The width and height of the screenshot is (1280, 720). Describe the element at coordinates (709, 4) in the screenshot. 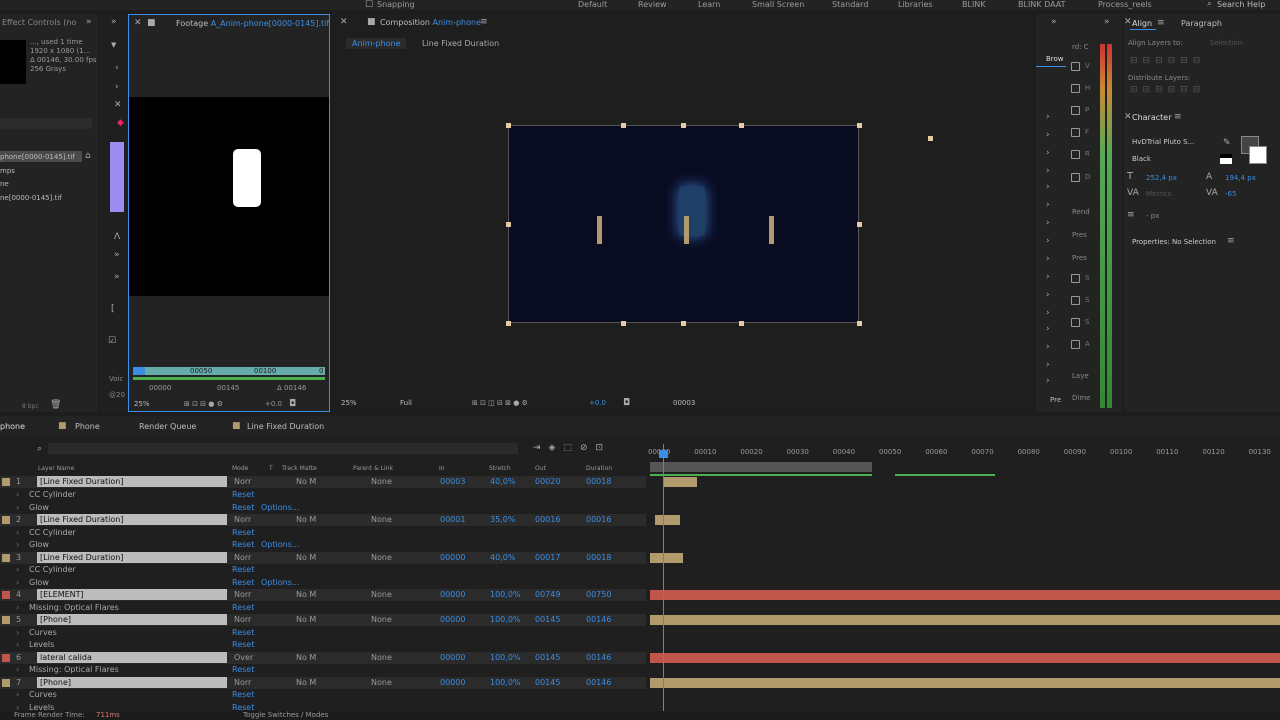

I see `workspace-item: Learn` at that location.